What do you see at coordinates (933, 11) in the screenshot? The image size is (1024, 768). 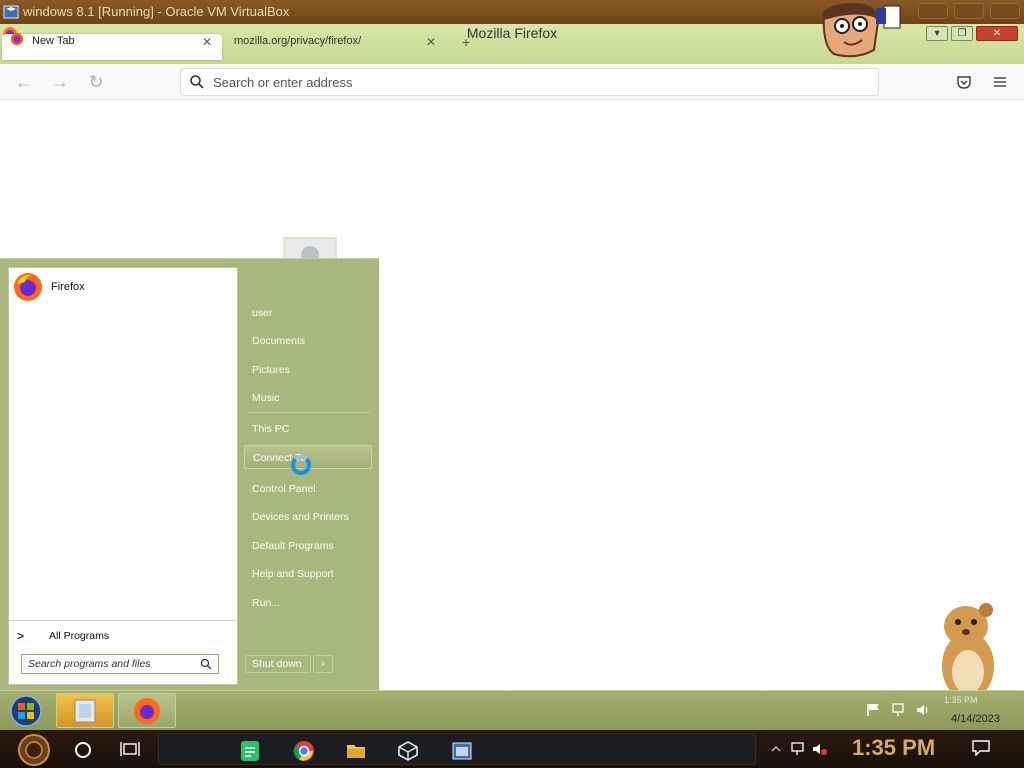 I see `vbox-minimize-button` at bounding box center [933, 11].